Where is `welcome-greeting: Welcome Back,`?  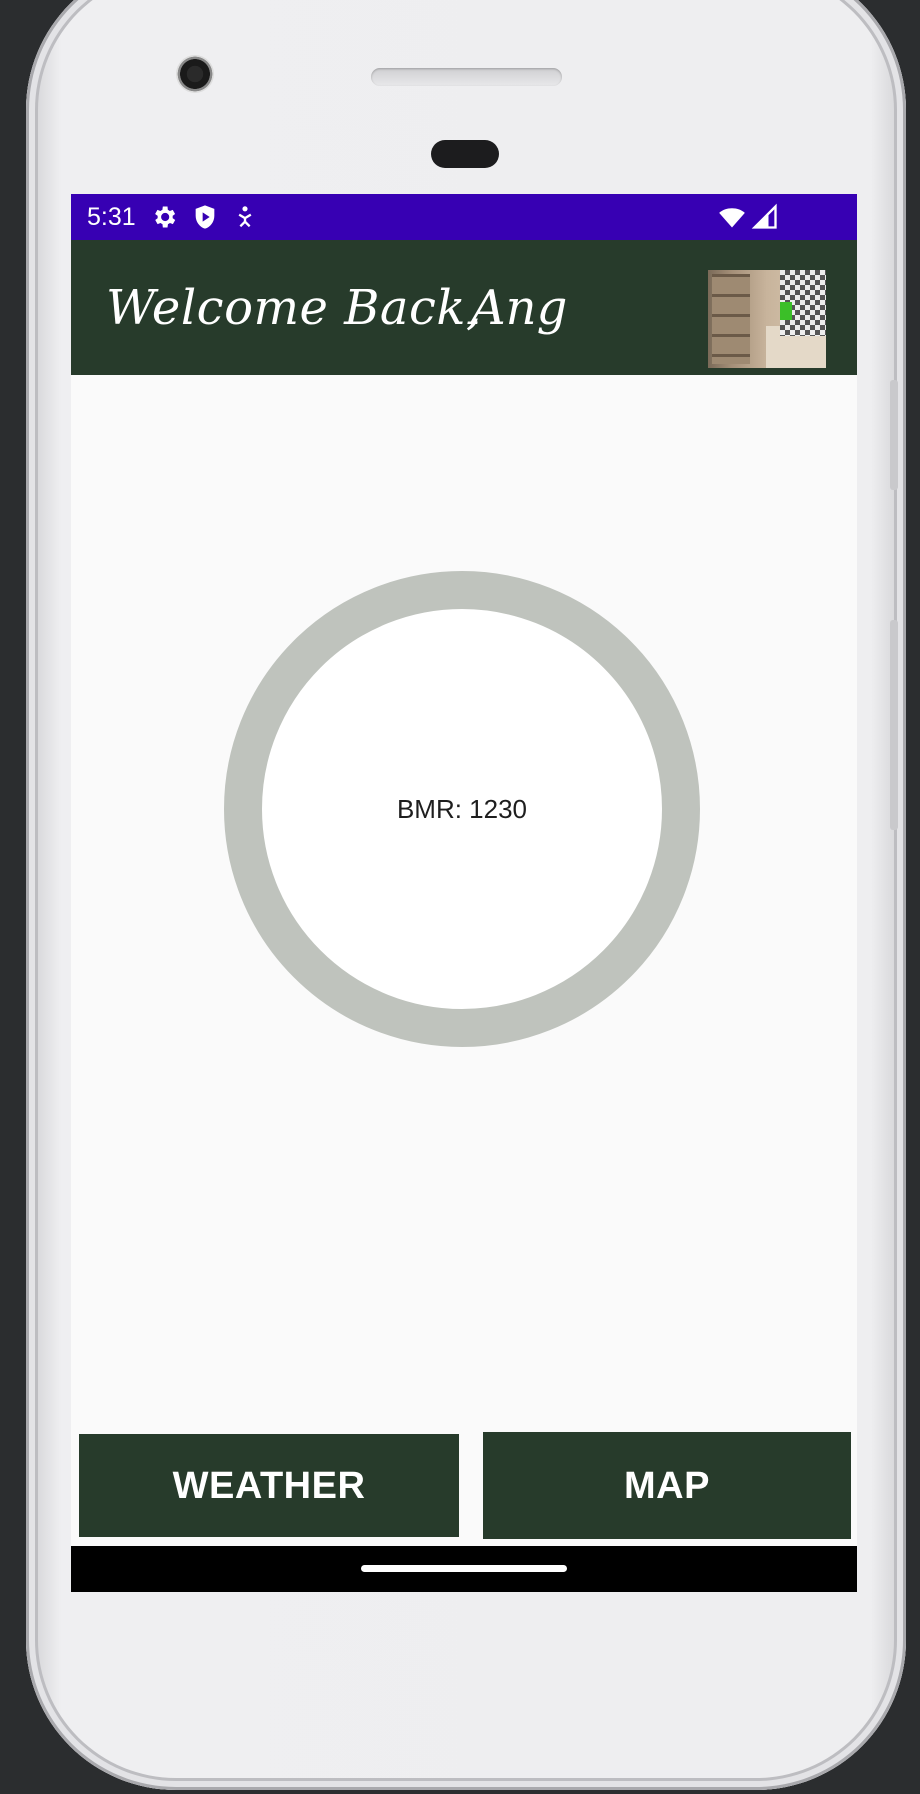 welcome-greeting: Welcome Back, is located at coordinates (294, 308).